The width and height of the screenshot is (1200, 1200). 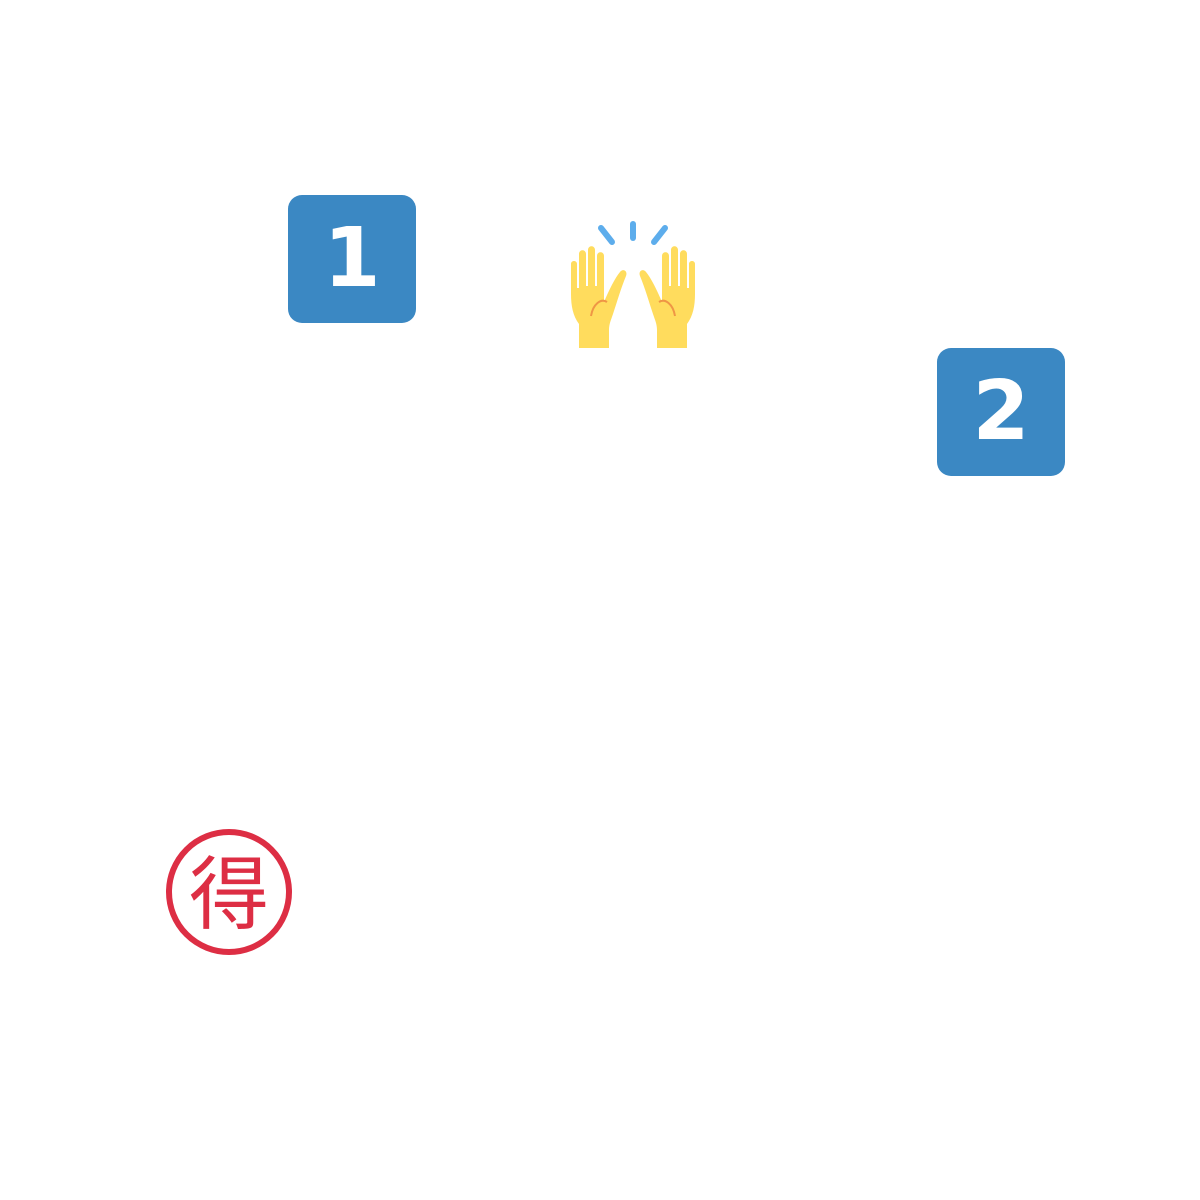 I want to click on japanese-bargain-button-icon: 得, so click(x=229, y=892).